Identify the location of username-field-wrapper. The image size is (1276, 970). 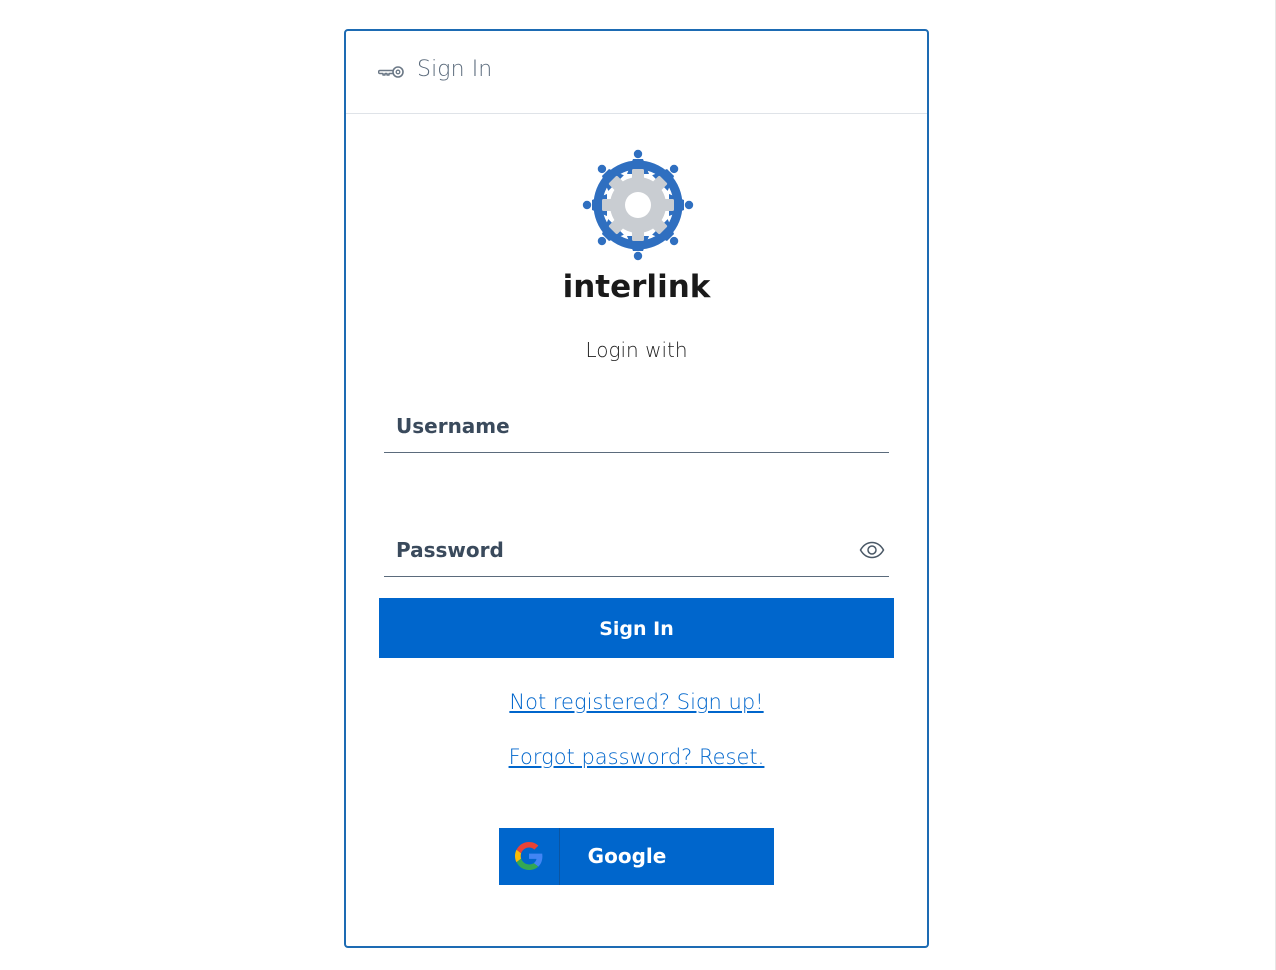
(636, 428).